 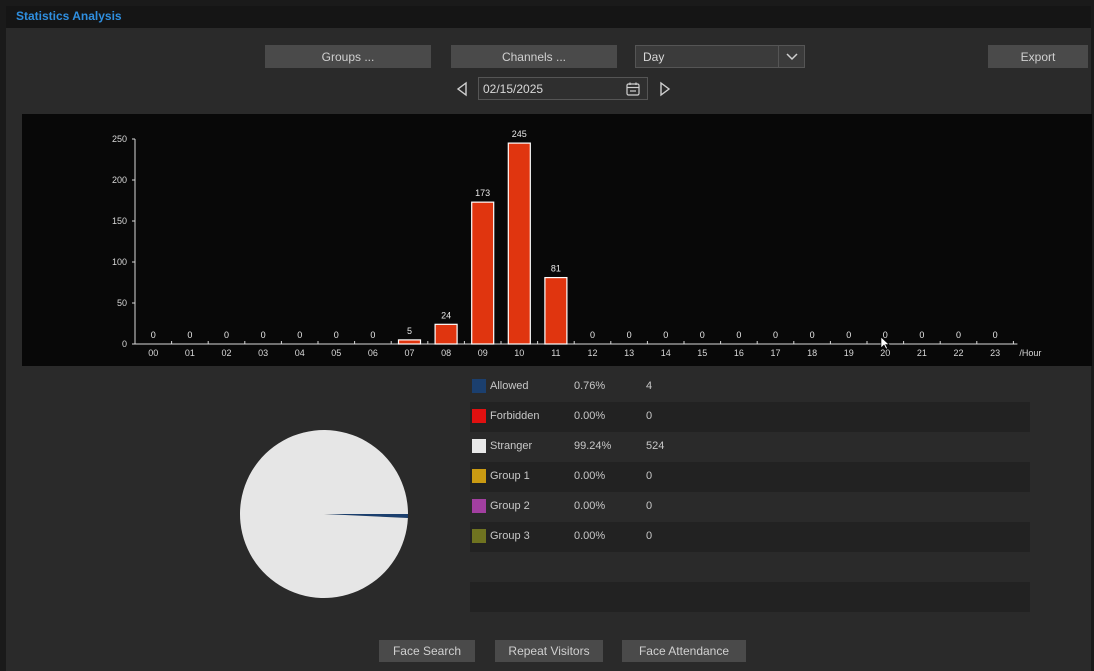 I want to click on x-tick-label: 02, so click(x=226, y=353).